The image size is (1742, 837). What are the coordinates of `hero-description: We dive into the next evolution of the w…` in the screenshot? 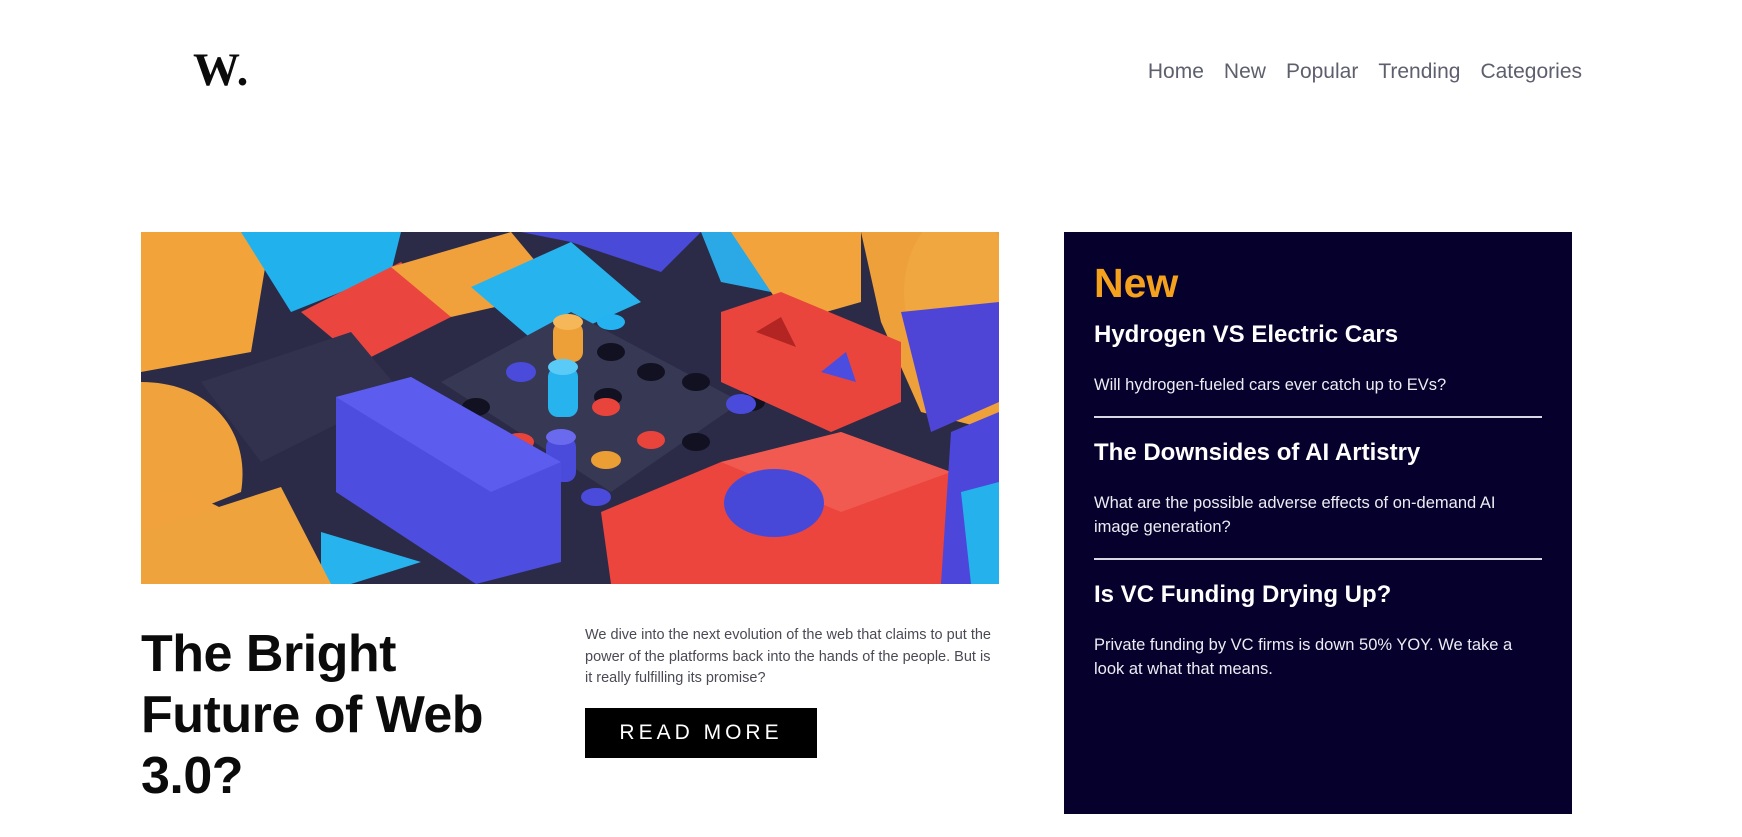 It's located at (788, 656).